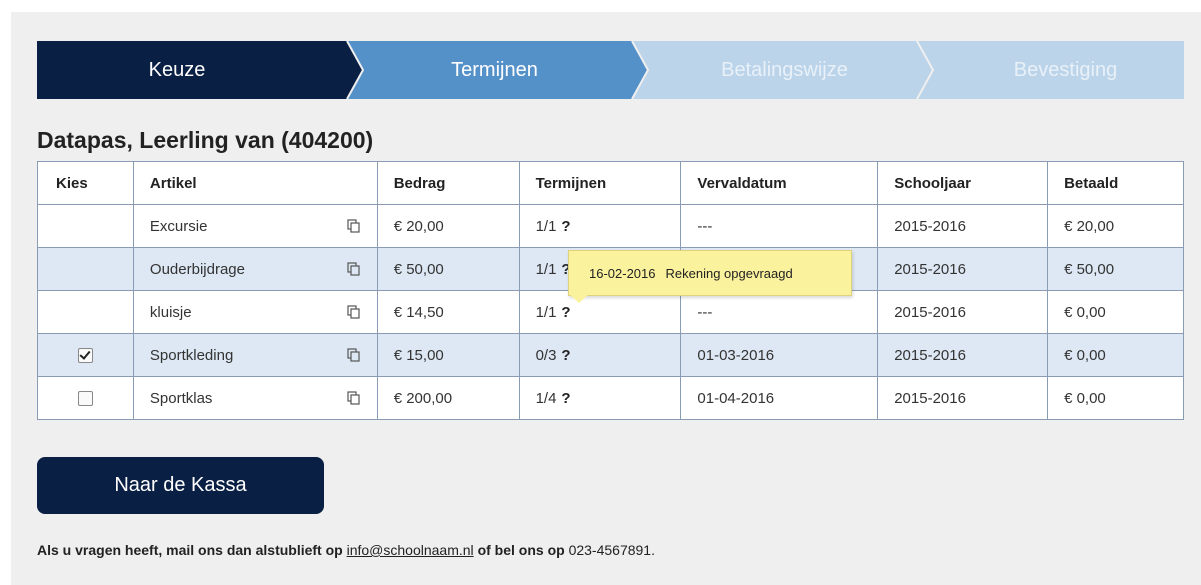 This screenshot has height=585, width=1201. Describe the element at coordinates (255, 226) in the screenshot. I see `artikel-cell: Excursie` at that location.